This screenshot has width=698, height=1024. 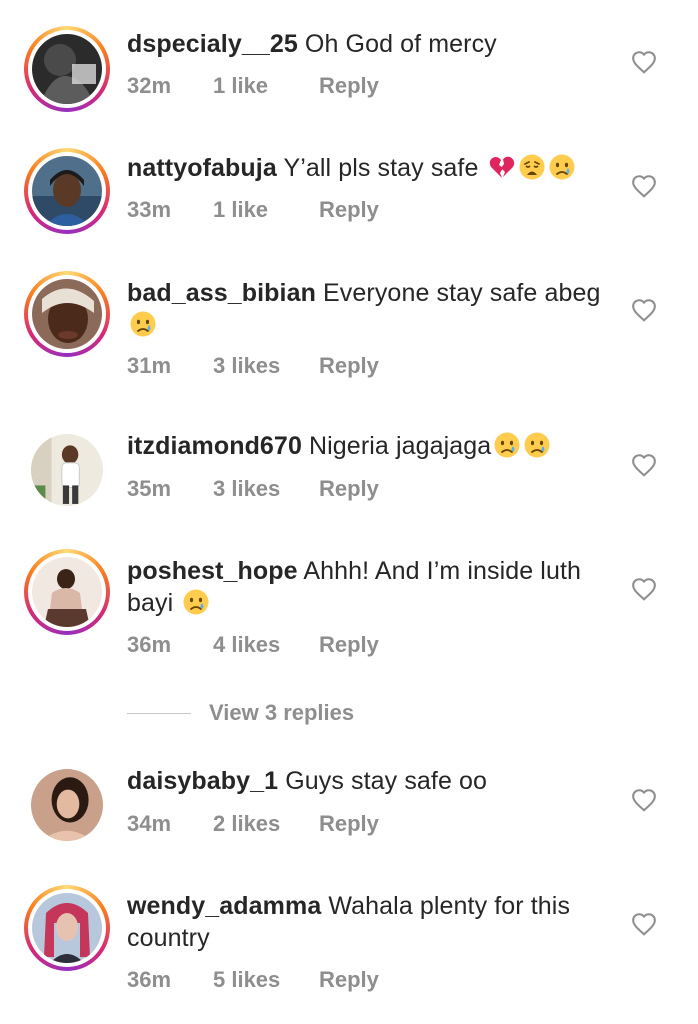 I want to click on comment-likes: 4 likes, so click(x=266, y=645).